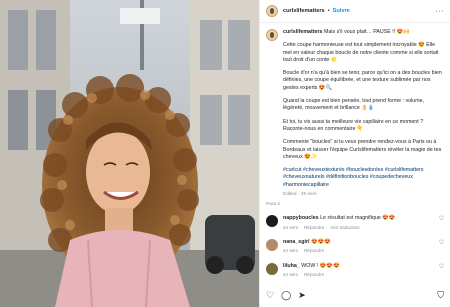 The width and height of the screenshot is (450, 307). What do you see at coordinates (344, 227) in the screenshot?
I see `see-translation-link: Voir traduction` at bounding box center [344, 227].